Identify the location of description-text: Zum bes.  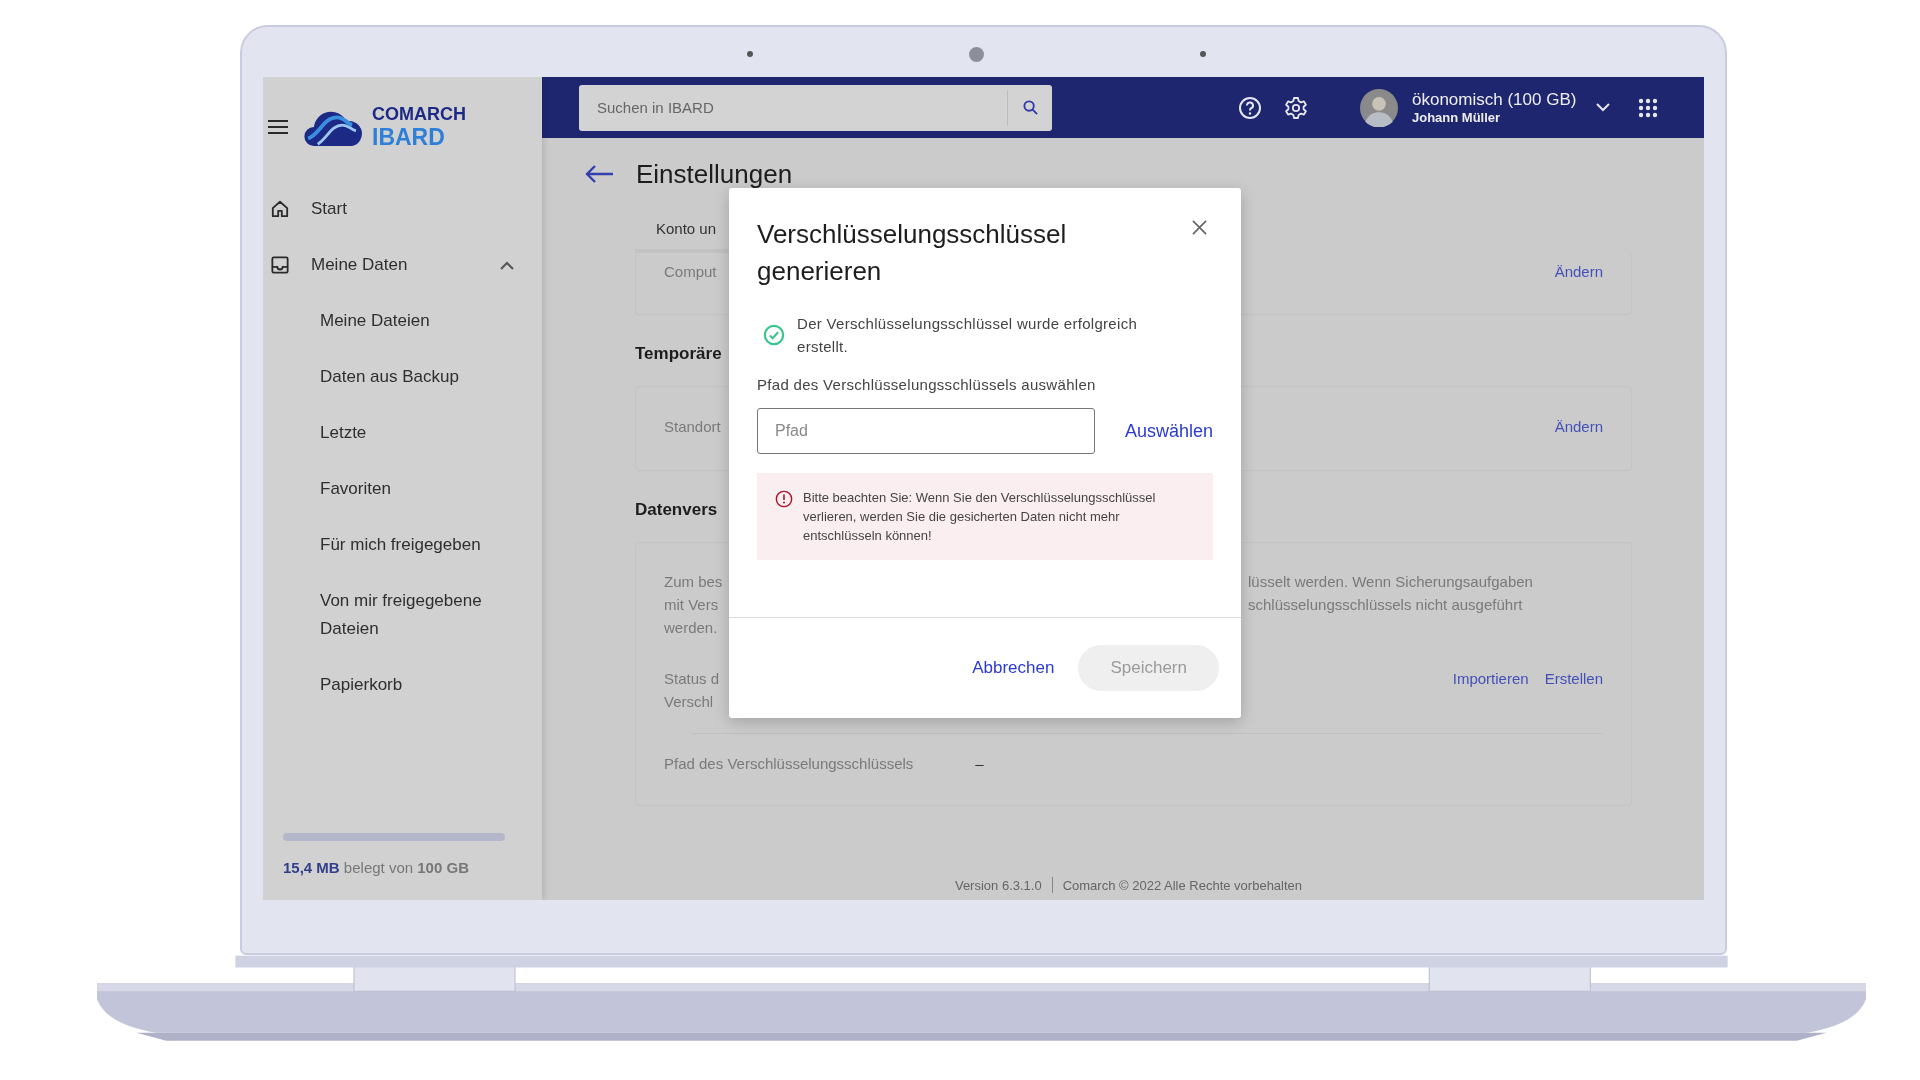
(694, 582).